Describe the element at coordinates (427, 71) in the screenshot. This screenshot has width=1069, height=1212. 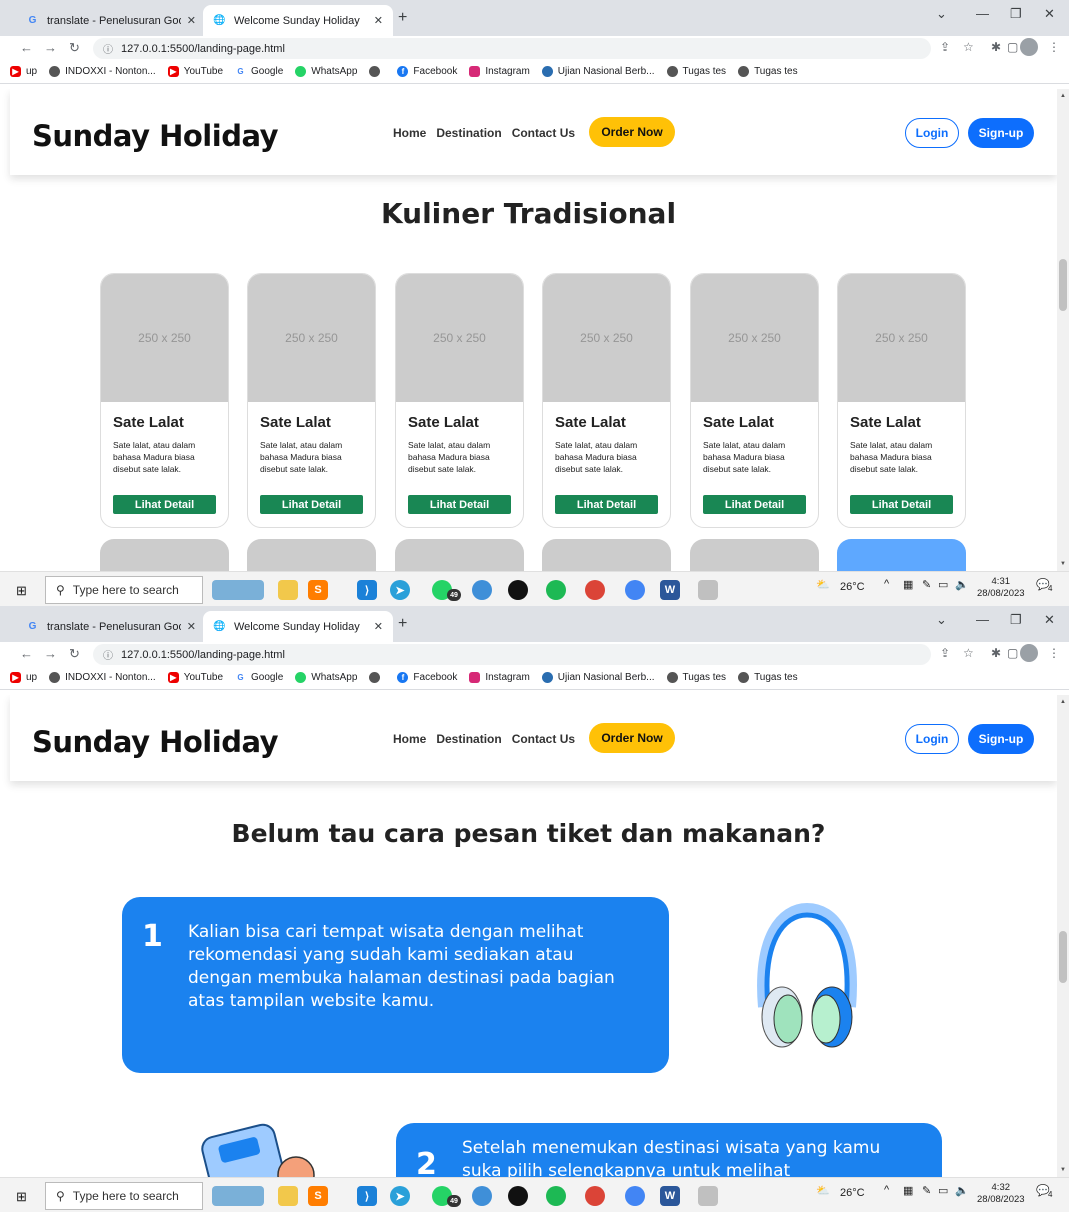
I see `bookmark-facebook: f Facebook` at that location.